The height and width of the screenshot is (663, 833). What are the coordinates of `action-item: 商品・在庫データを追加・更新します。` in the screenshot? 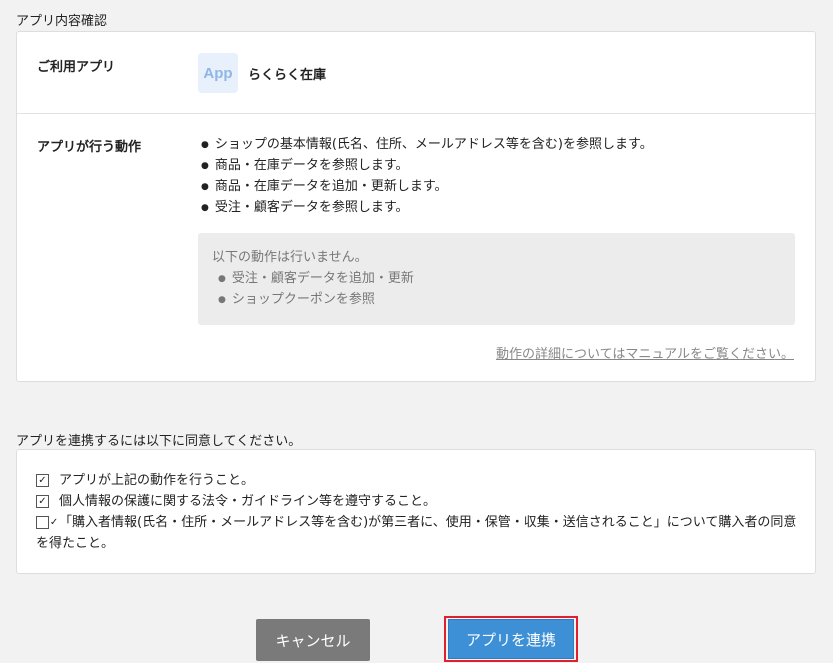 It's located at (427, 187).